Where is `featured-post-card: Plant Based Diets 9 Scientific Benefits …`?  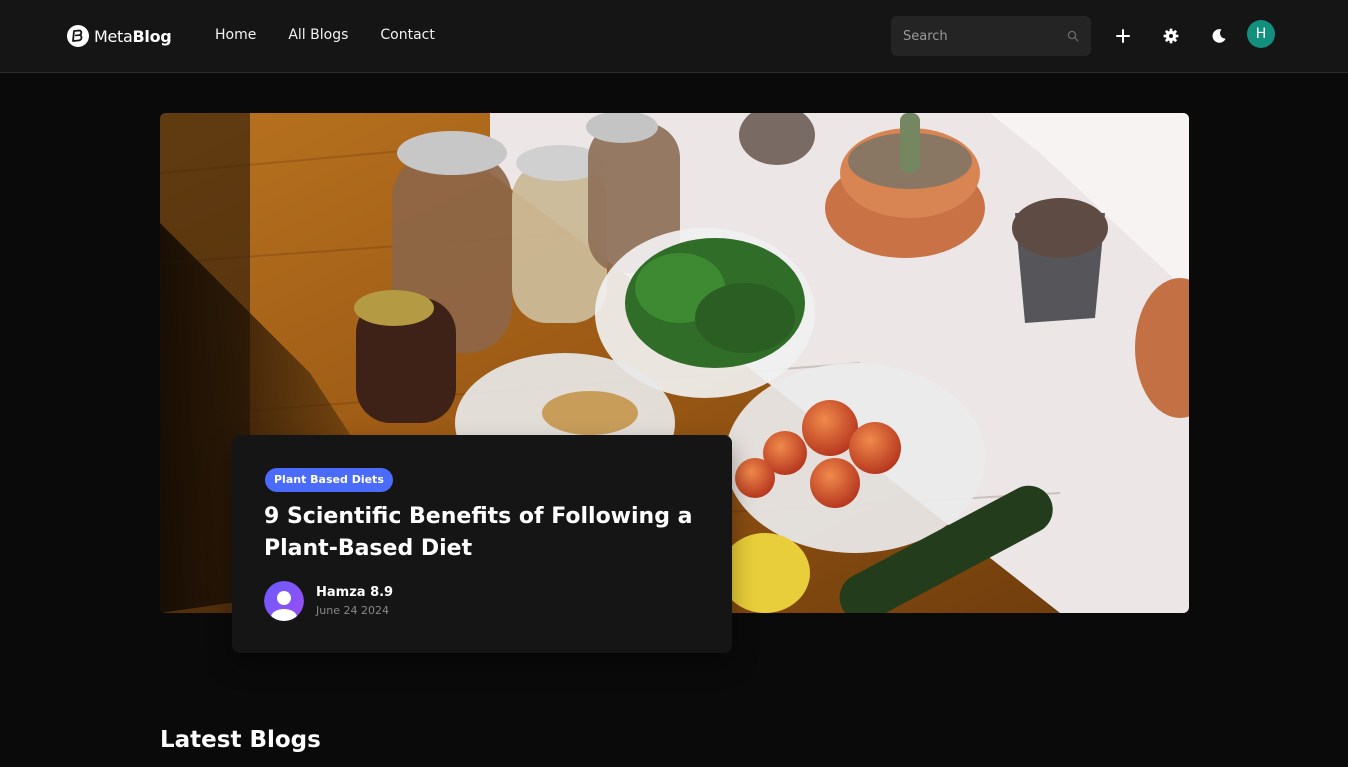 featured-post-card: Plant Based Diets 9 Scientific Benefits … is located at coordinates (482, 544).